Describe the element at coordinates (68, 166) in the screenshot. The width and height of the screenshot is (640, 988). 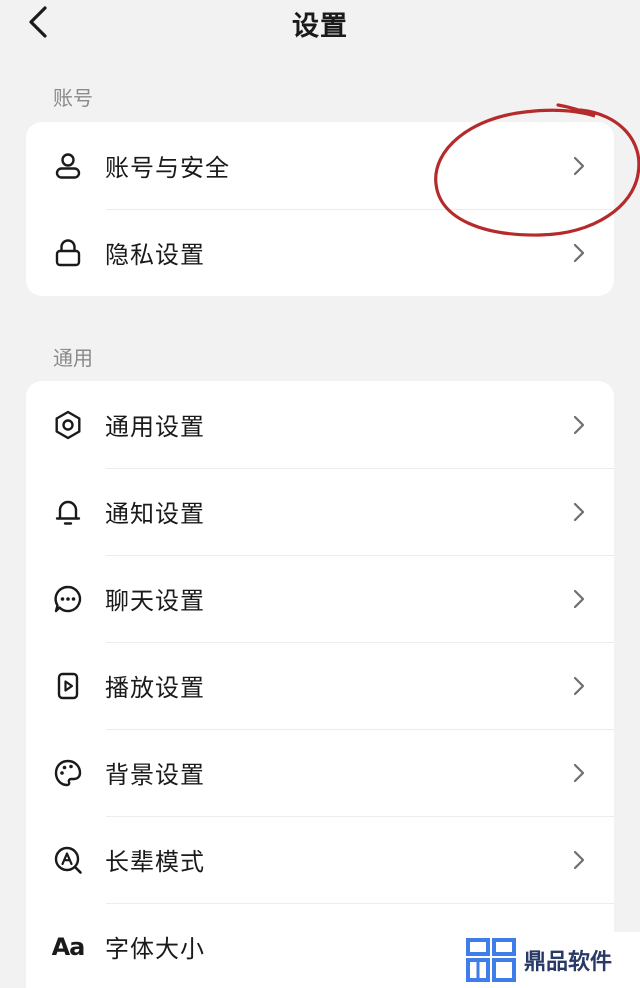
I see `user-icon` at that location.